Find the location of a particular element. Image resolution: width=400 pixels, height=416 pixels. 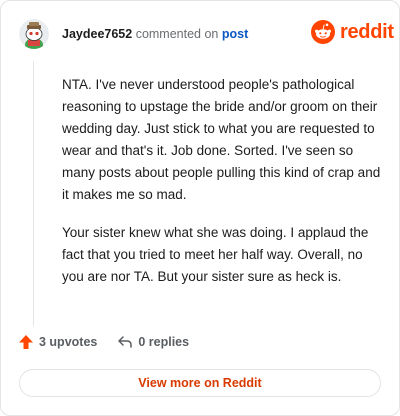

commented-on-label: commented on is located at coordinates (177, 34).